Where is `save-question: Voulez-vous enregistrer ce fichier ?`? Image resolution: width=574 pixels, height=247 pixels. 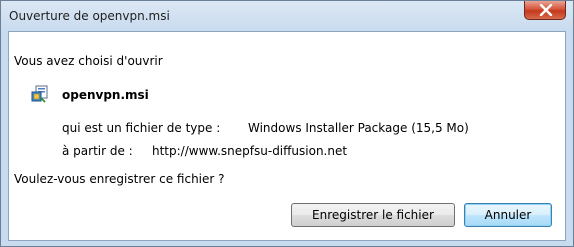 save-question: Voulez-vous enregistrer ce fichier ? is located at coordinates (119, 179).